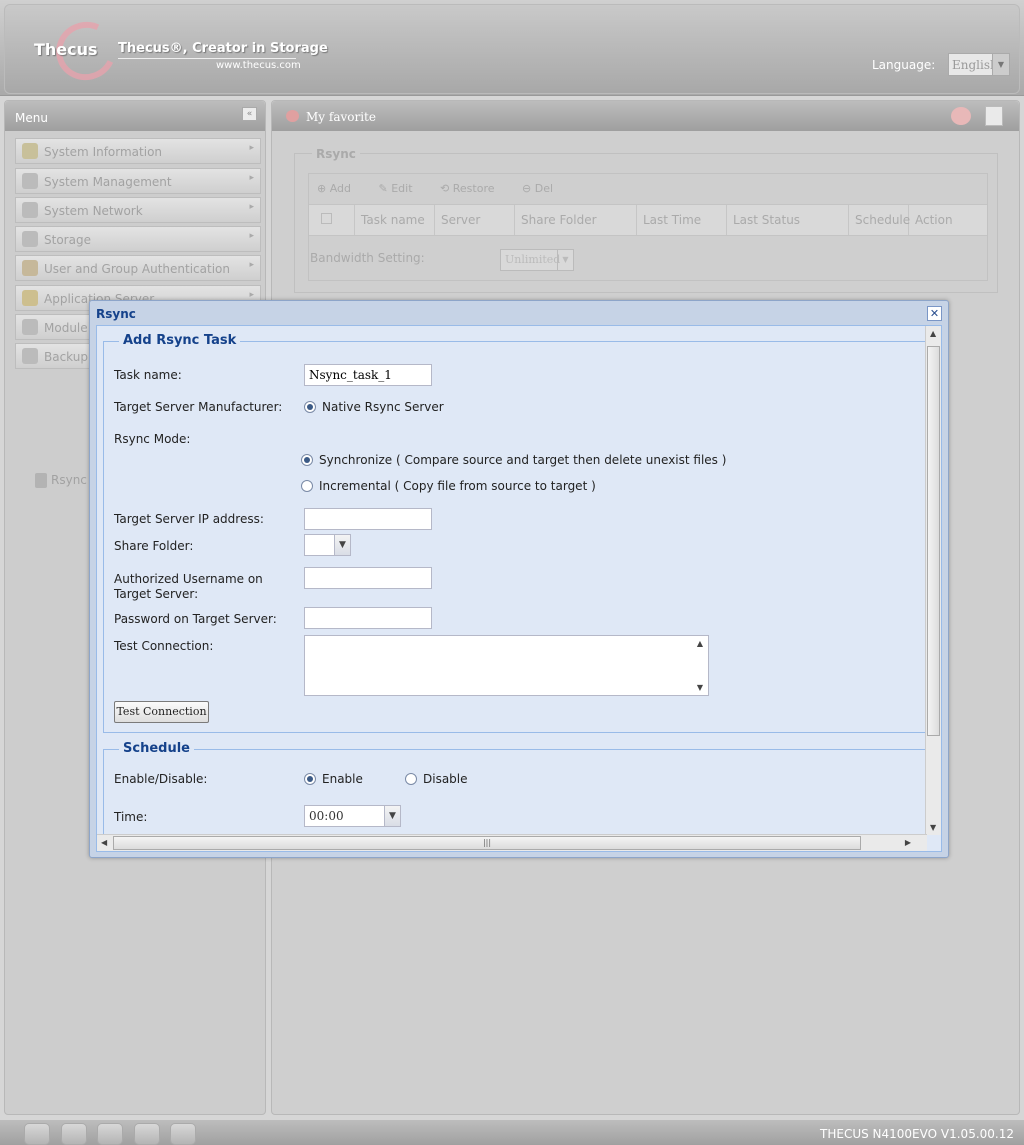 This screenshot has width=1024, height=1145. I want to click on info-icon, so click(30, 151).